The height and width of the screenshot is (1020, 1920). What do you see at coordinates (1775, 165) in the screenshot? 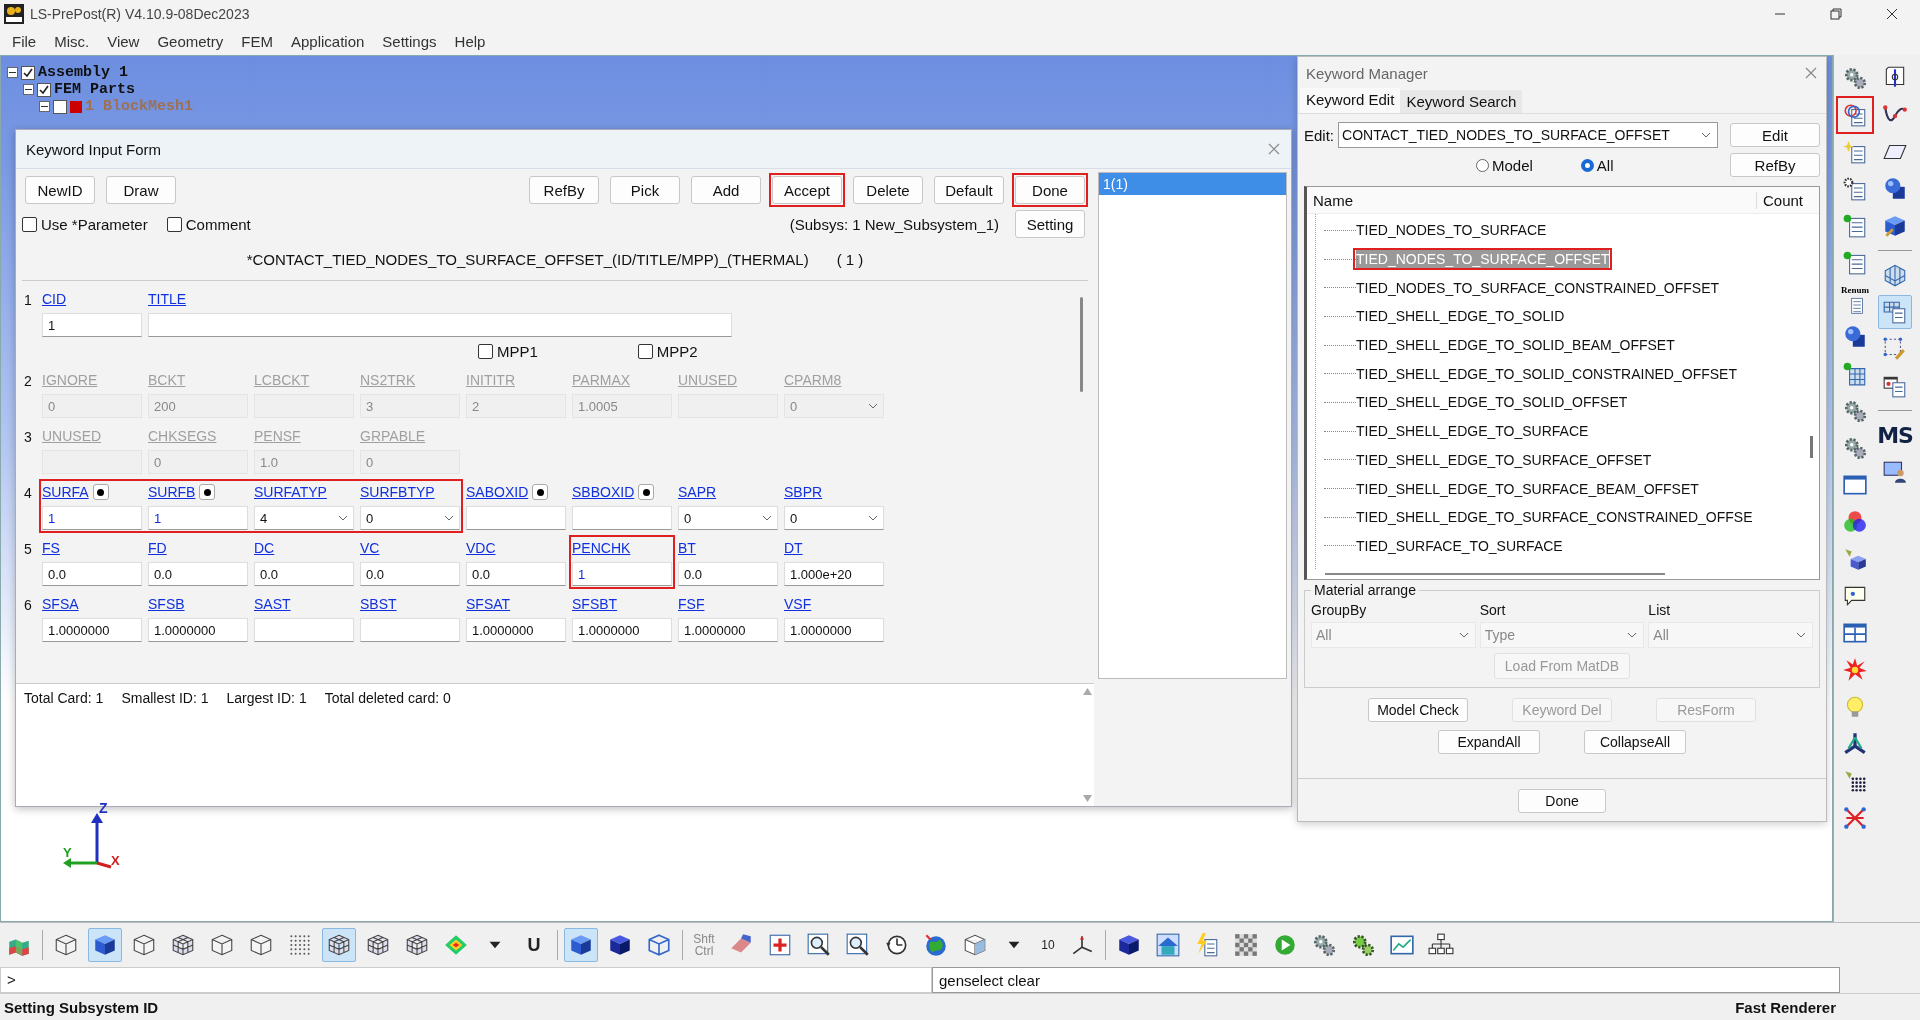
I see `refby-button: RefBy` at bounding box center [1775, 165].